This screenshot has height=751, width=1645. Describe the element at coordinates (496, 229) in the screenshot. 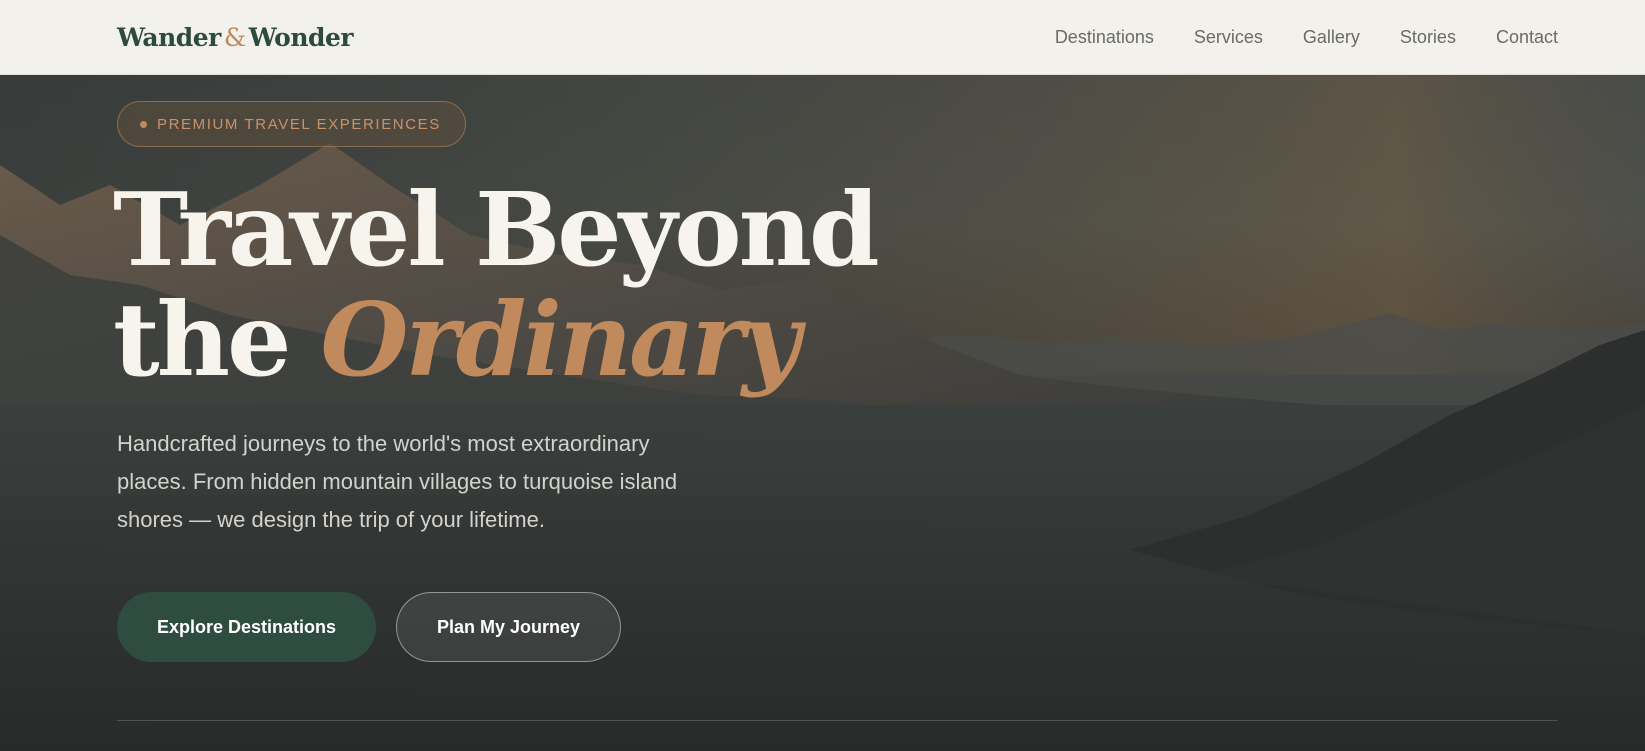

I see `hero-title-line1: Travel Beyond` at that location.